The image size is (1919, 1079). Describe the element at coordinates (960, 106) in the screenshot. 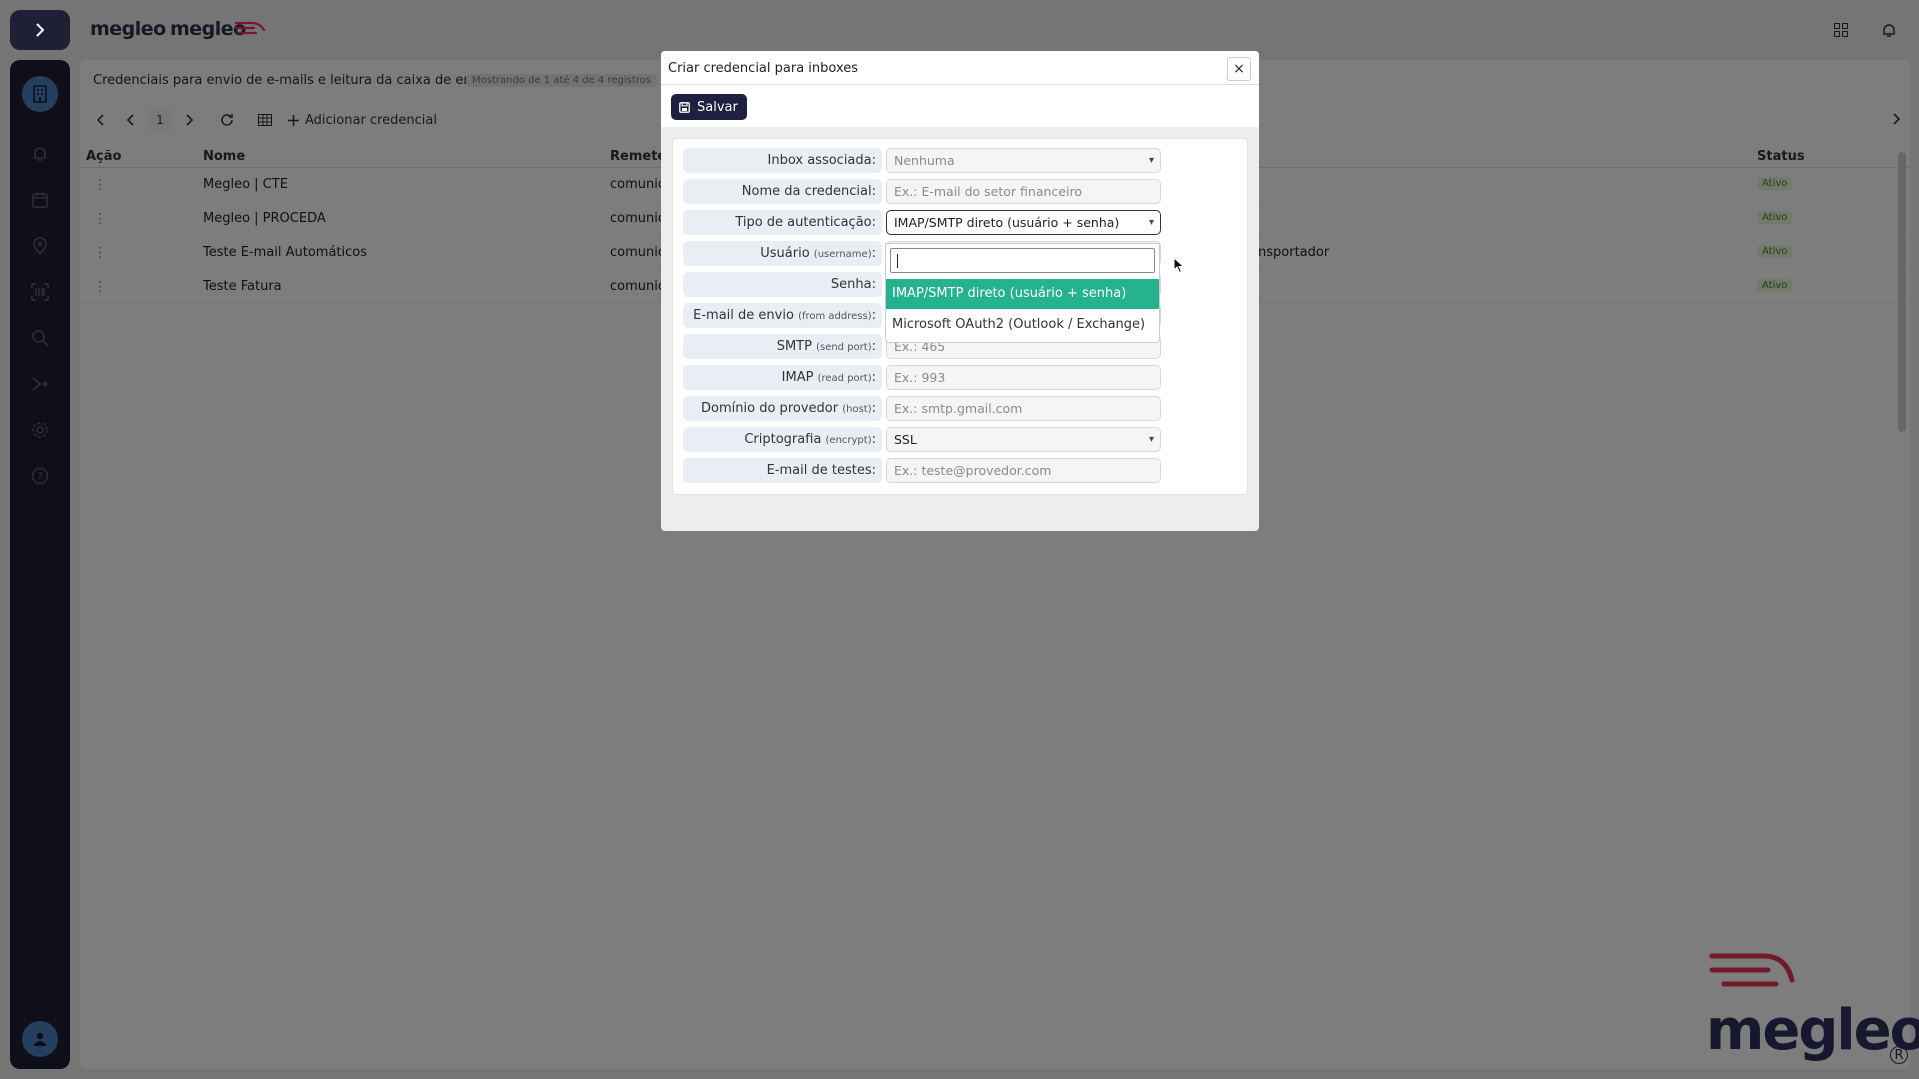

I see `modal-toolbar: Salvar` at that location.